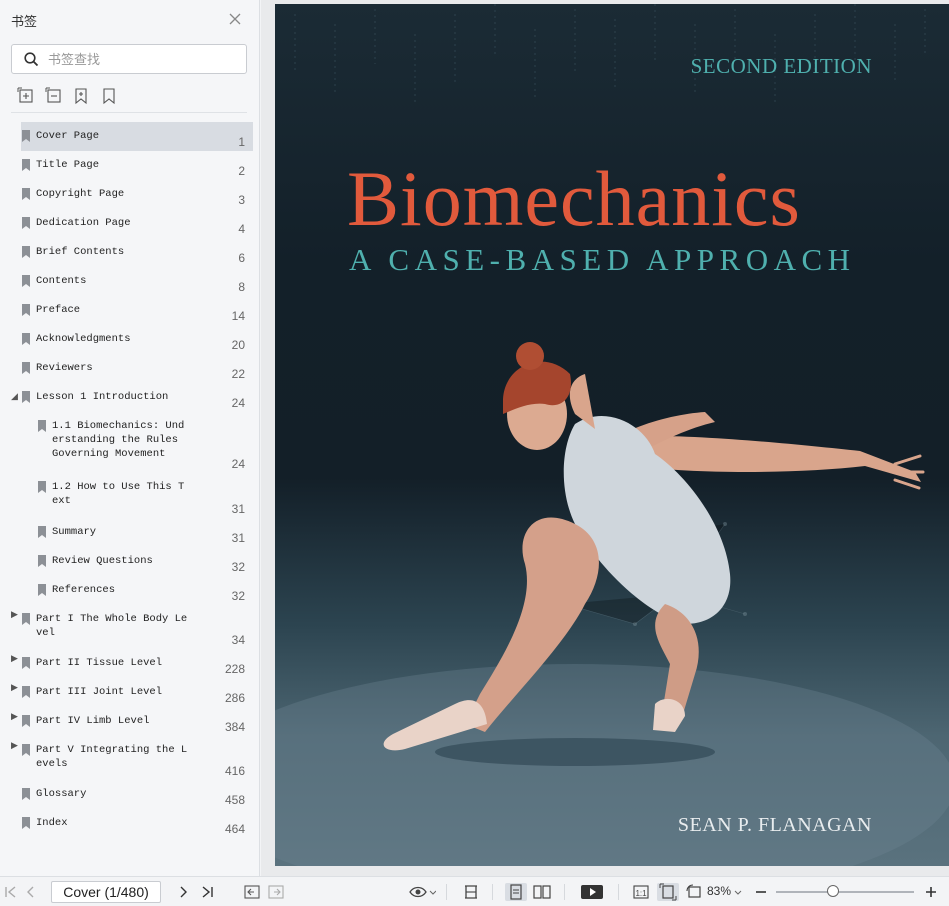  What do you see at coordinates (130, 136) in the screenshot?
I see `bookmark-item: Cover Page 1` at bounding box center [130, 136].